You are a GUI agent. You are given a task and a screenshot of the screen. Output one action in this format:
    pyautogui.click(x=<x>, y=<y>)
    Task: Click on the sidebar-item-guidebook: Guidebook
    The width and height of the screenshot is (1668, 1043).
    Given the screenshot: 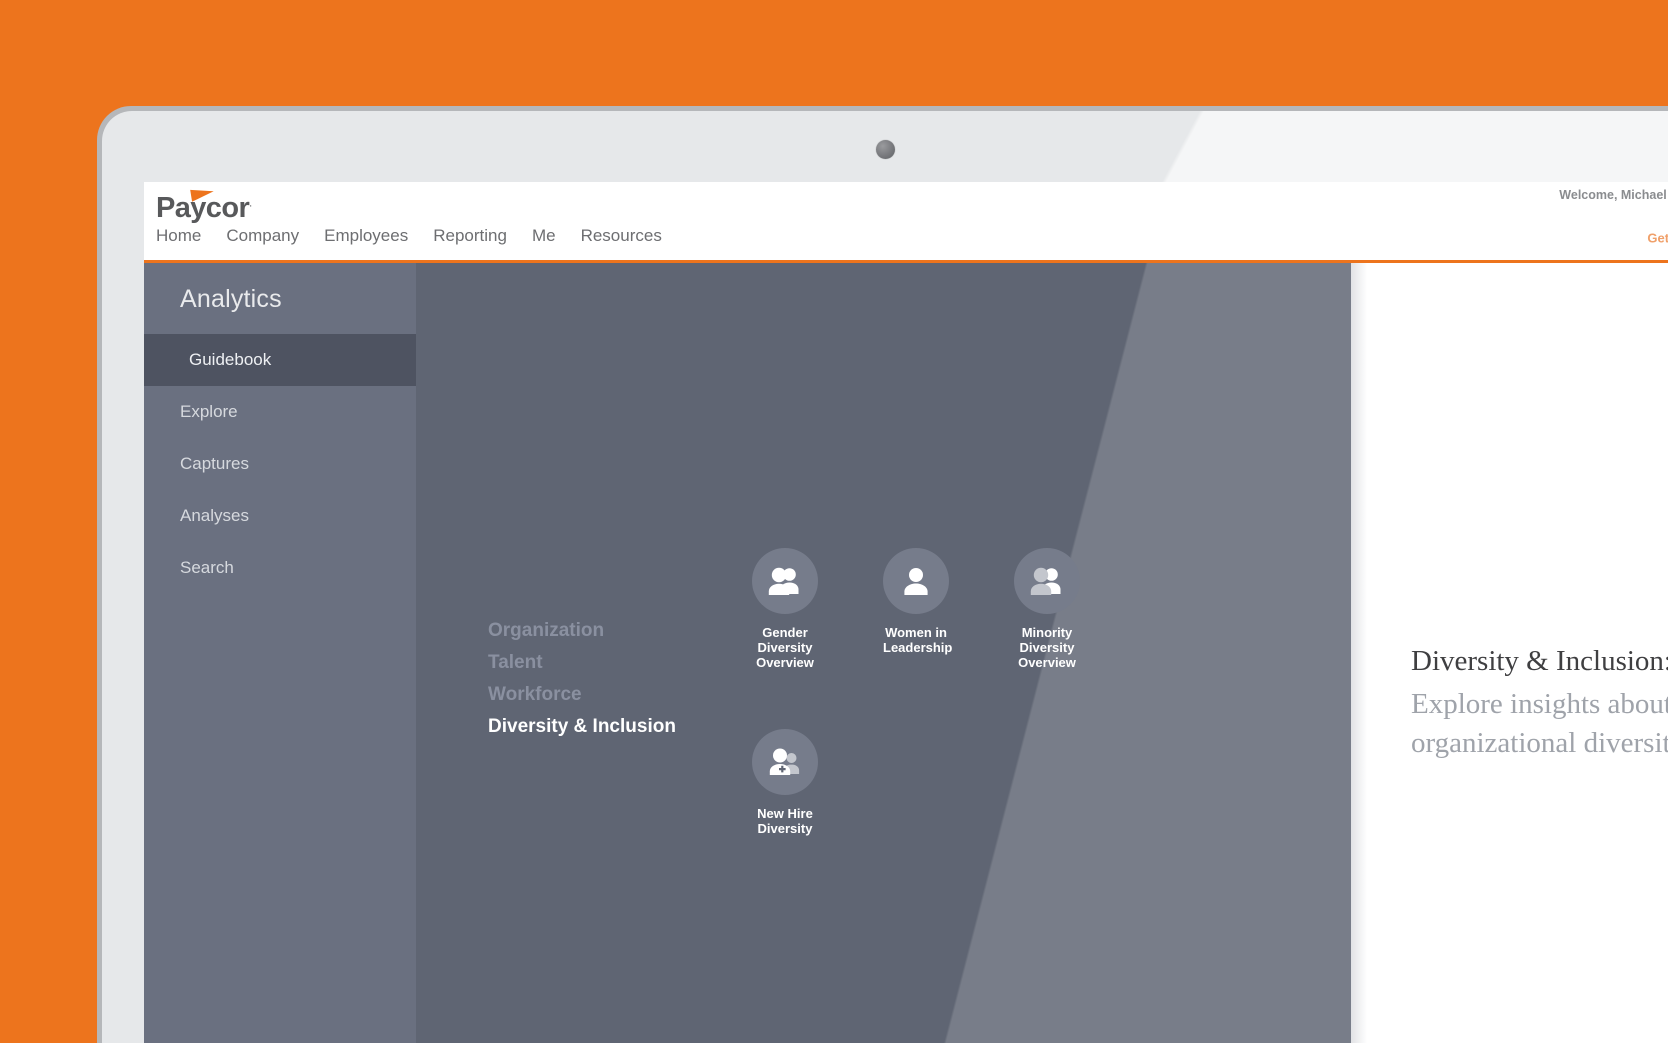 What is the action you would take?
    pyautogui.click(x=280, y=360)
    